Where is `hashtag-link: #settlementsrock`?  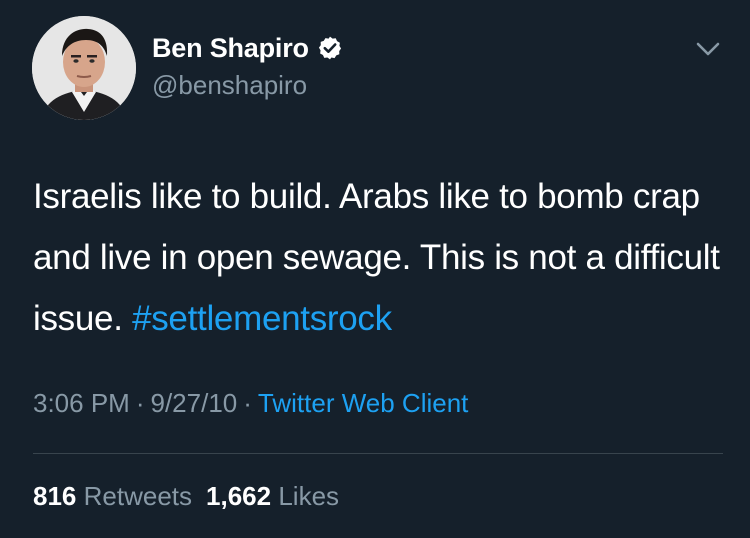
hashtag-link: #settlementsrock is located at coordinates (262, 318).